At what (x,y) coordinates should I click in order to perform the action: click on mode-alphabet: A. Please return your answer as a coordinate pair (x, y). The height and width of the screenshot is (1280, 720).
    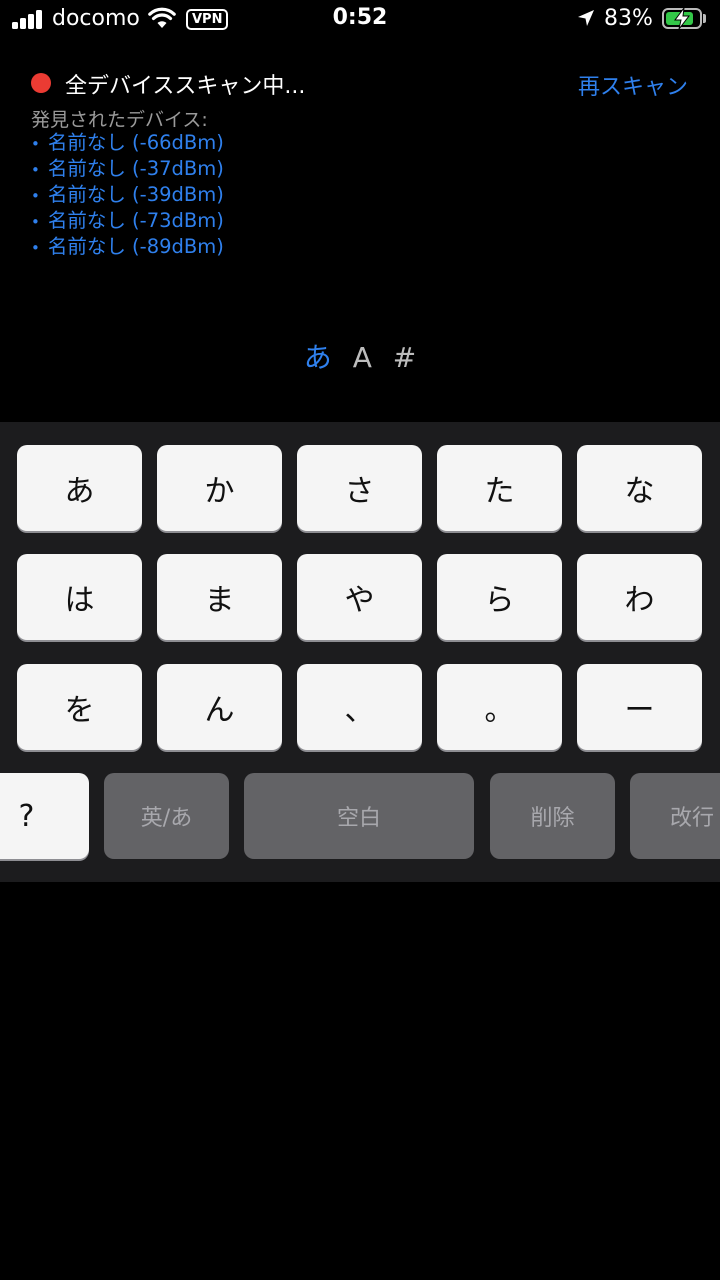
    Looking at the image, I should click on (362, 357).